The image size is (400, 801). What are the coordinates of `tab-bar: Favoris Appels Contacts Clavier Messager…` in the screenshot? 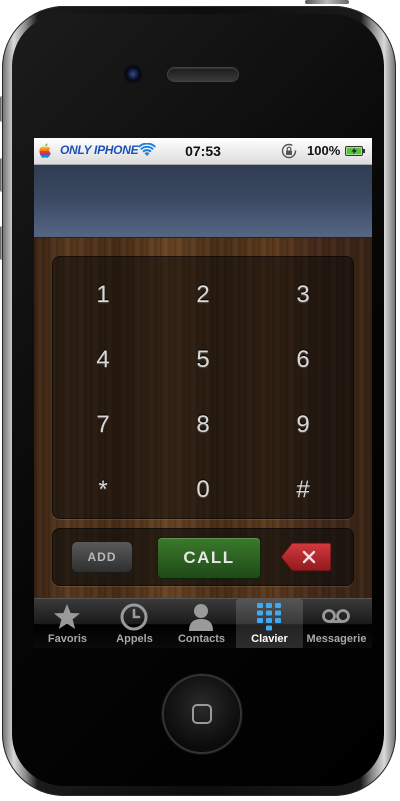 It's located at (203, 623).